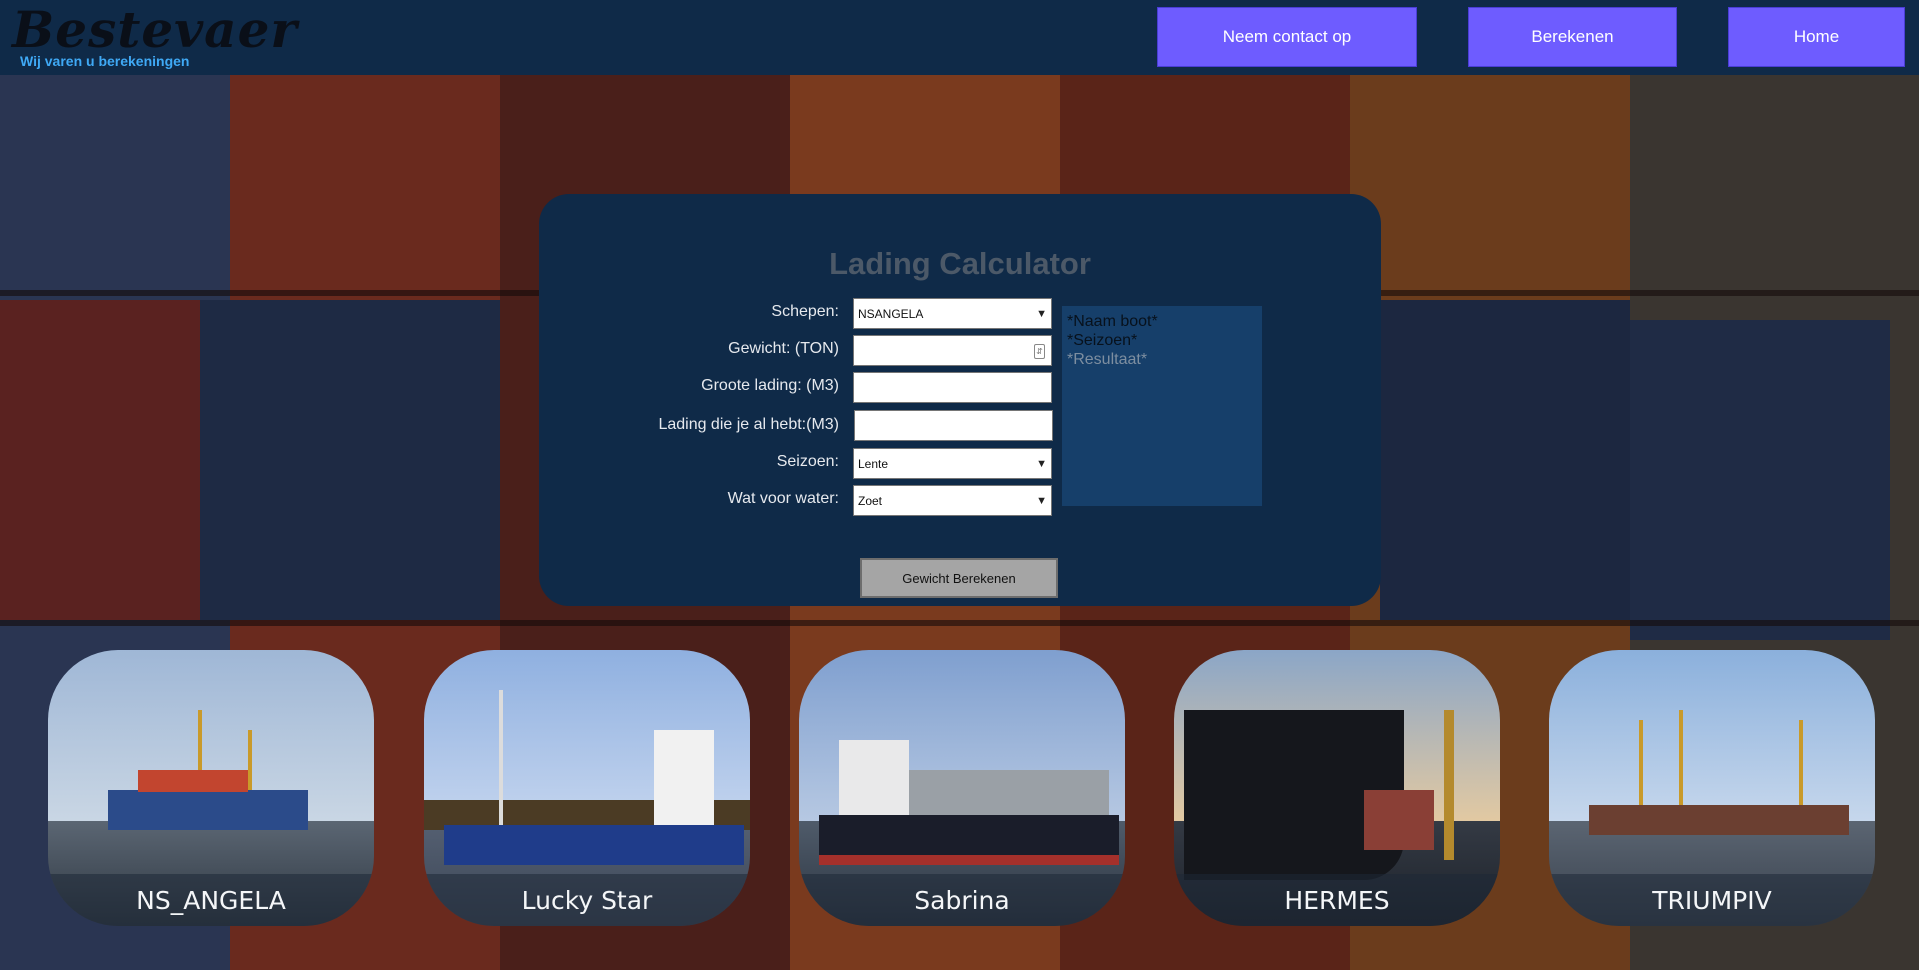 The width and height of the screenshot is (1919, 970). I want to click on schepen-select: NSANGELA ▼, so click(952, 313).